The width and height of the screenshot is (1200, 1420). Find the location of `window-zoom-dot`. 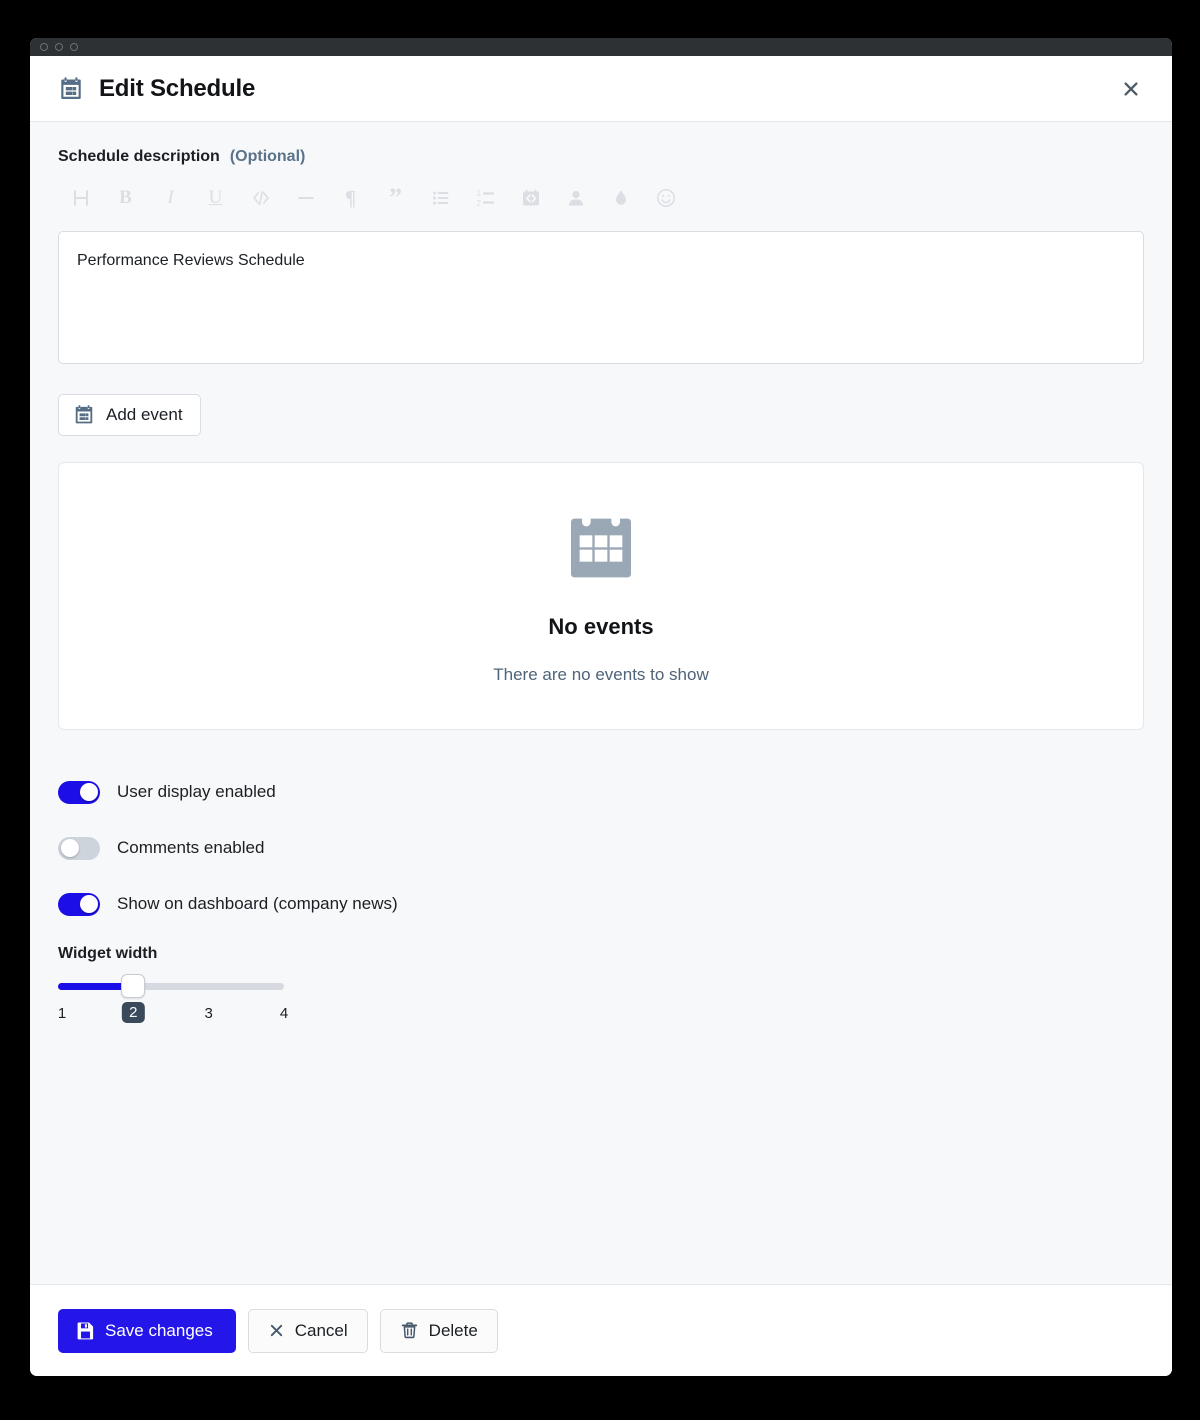

window-zoom-dot is located at coordinates (74, 47).